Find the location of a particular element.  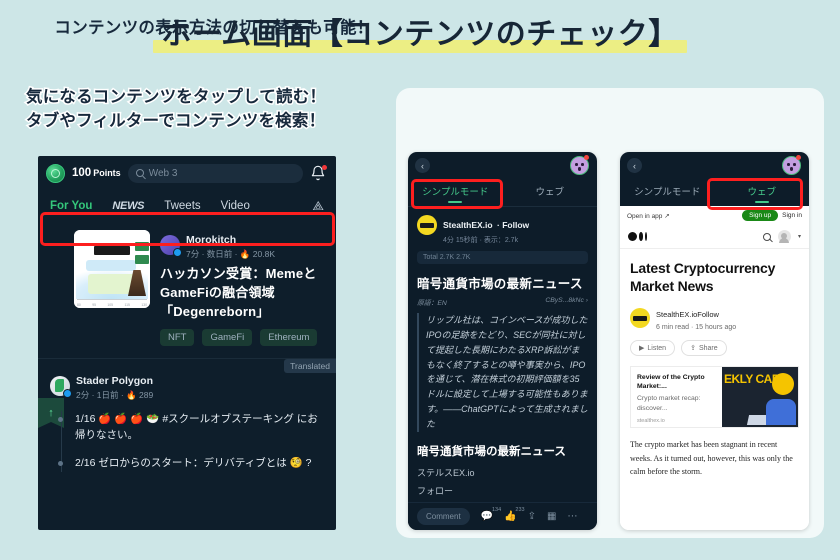

article-source-row: 原語：EN CByS...8kNc › is located at coordinates (502, 302).